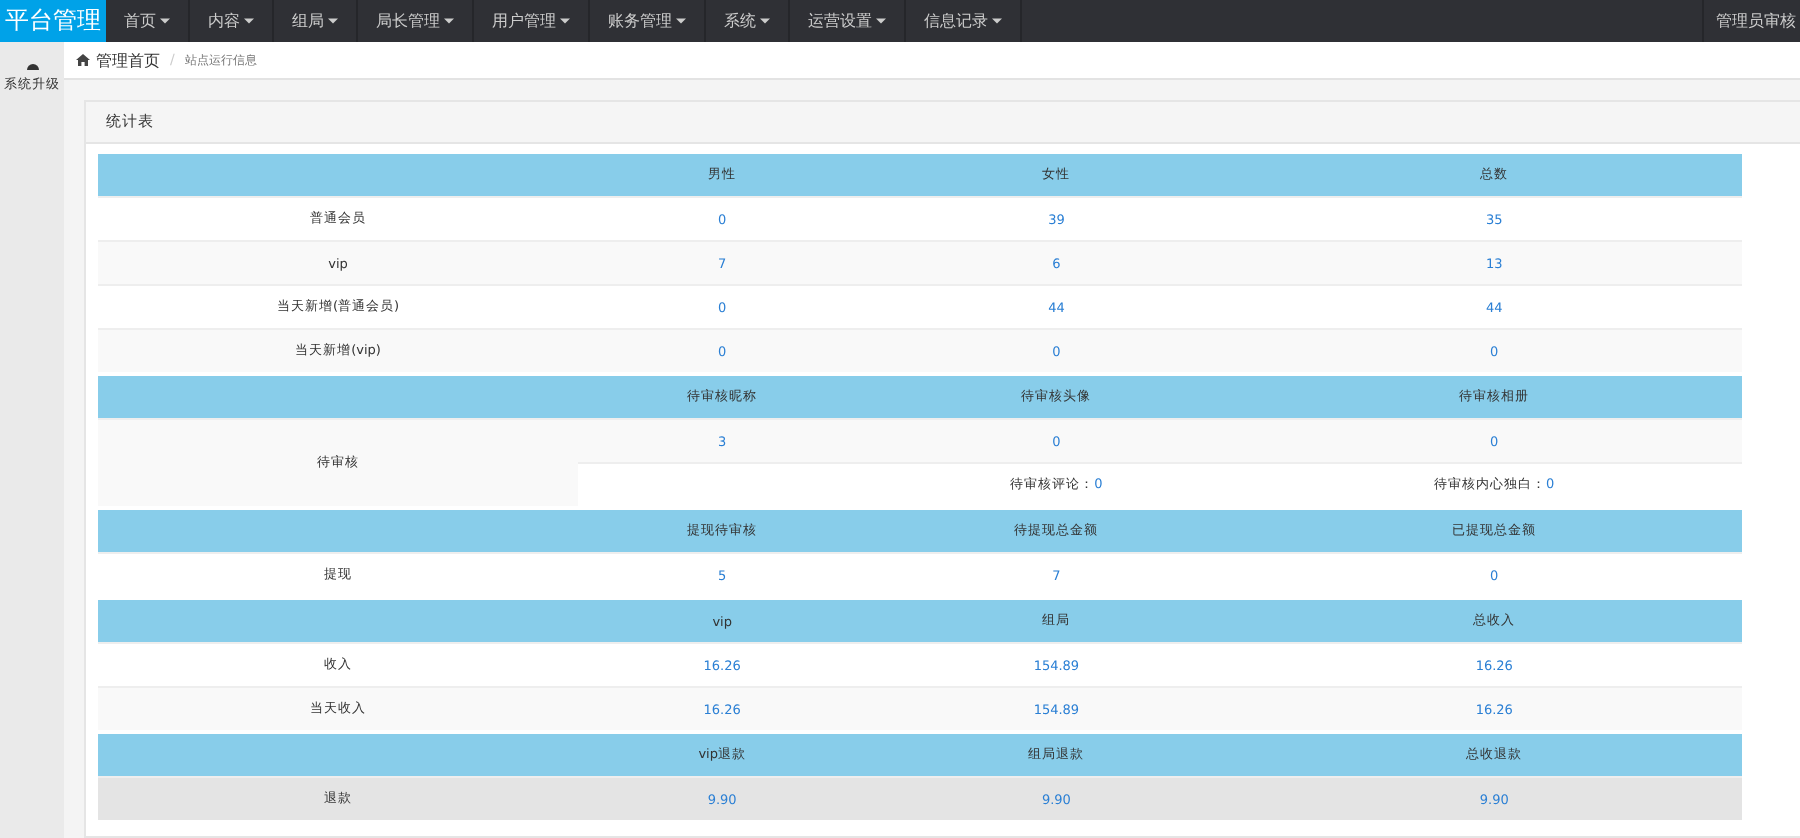 This screenshot has height=838, width=1800. Describe the element at coordinates (118, 60) in the screenshot. I see `breadcrumb-home-link: 管理首页` at that location.